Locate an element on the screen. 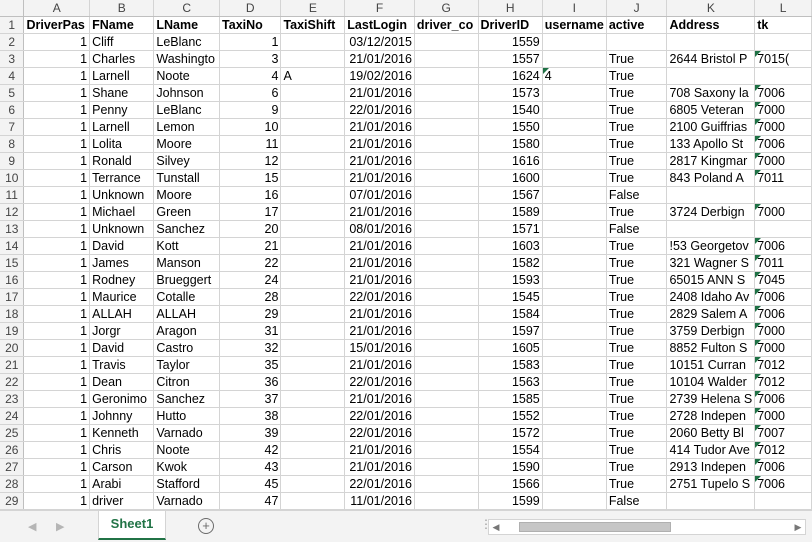 The image size is (812, 542). cell: Arabi is located at coordinates (122, 484).